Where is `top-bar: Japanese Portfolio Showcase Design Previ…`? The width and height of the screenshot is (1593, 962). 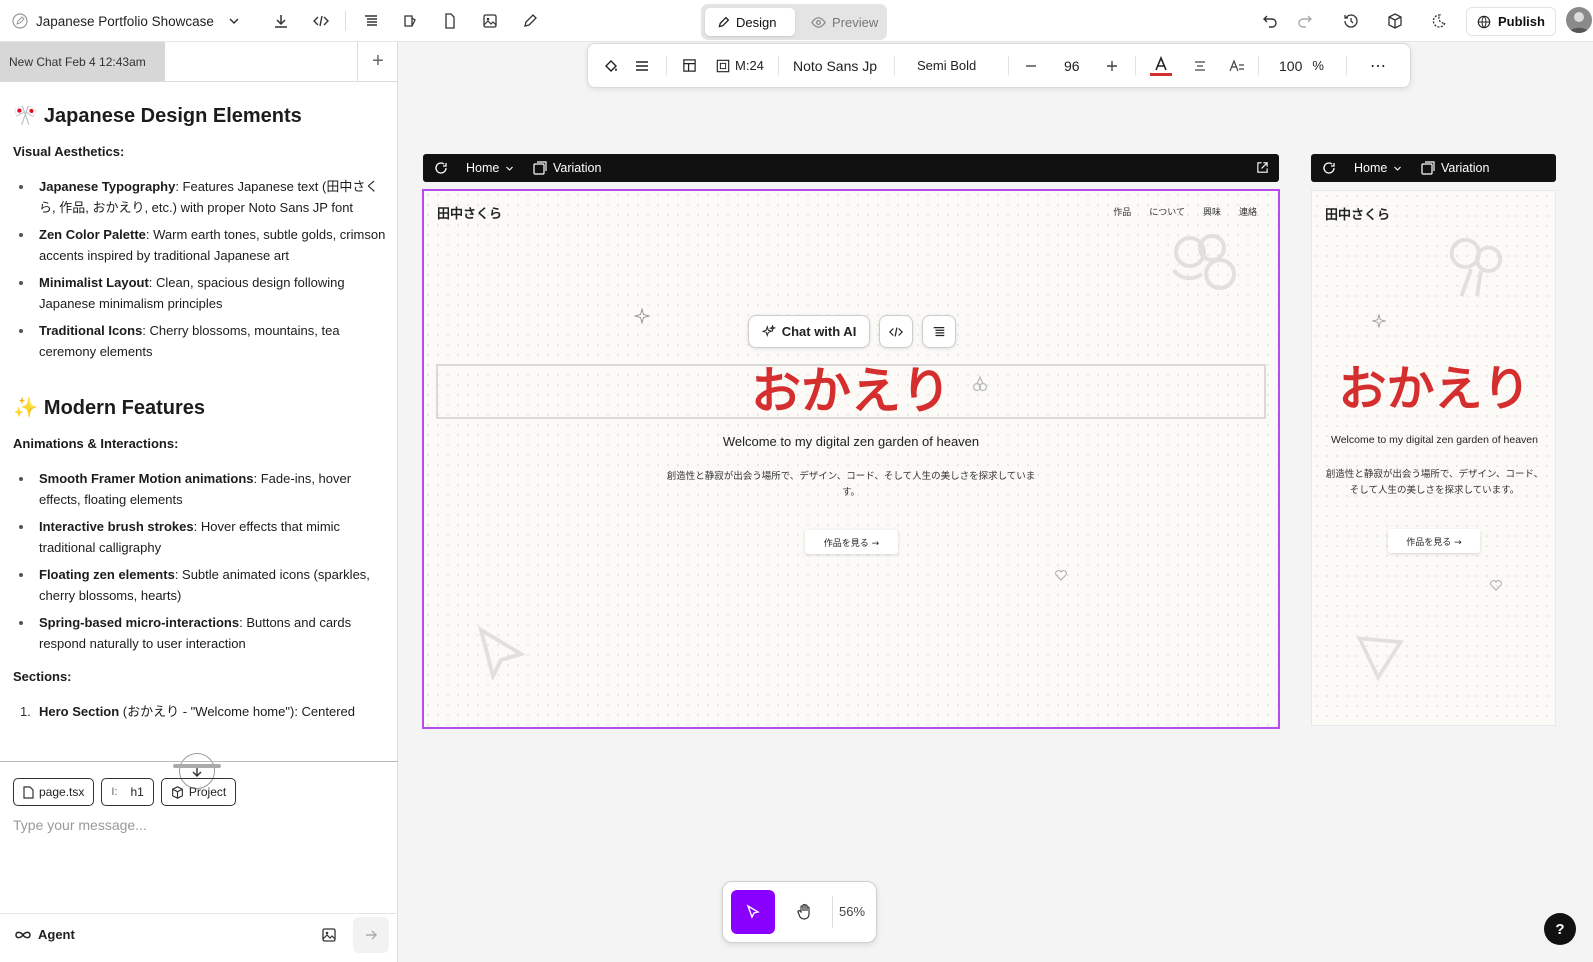
top-bar: Japanese Portfolio Showcase Design Previ… is located at coordinates (796, 21).